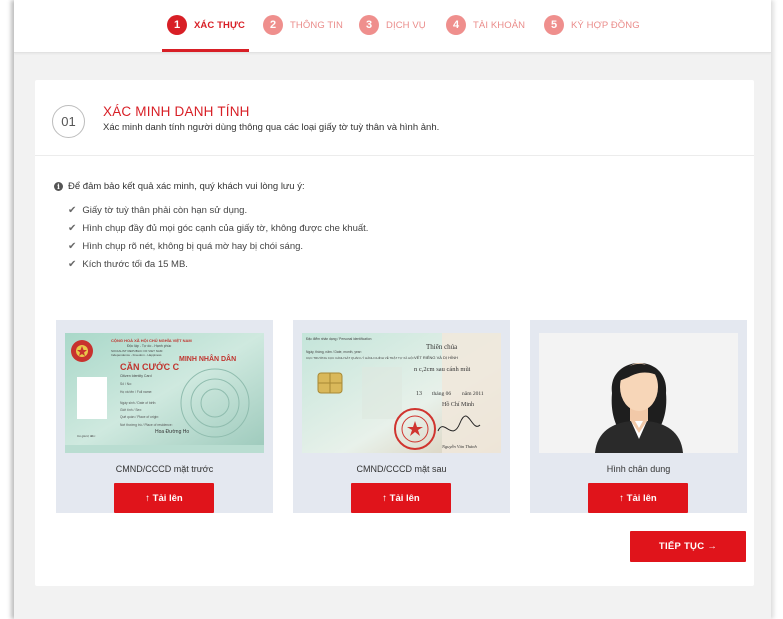 This screenshot has width=783, height=619. Describe the element at coordinates (68, 121) in the screenshot. I see `section-number: 01` at that location.